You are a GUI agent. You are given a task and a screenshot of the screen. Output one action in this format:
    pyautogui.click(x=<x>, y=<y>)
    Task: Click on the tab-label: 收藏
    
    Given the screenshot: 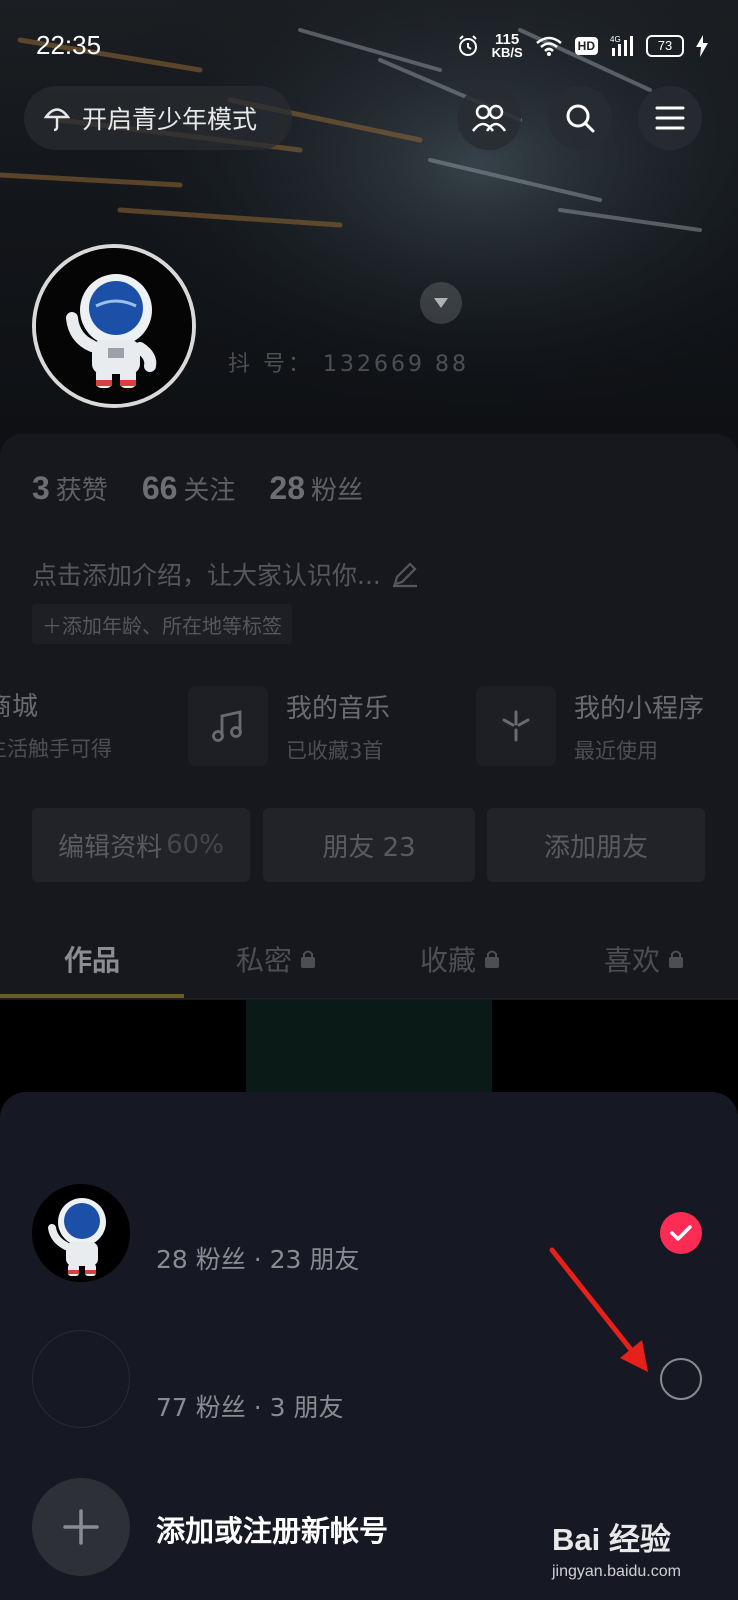 What is the action you would take?
    pyautogui.click(x=447, y=960)
    